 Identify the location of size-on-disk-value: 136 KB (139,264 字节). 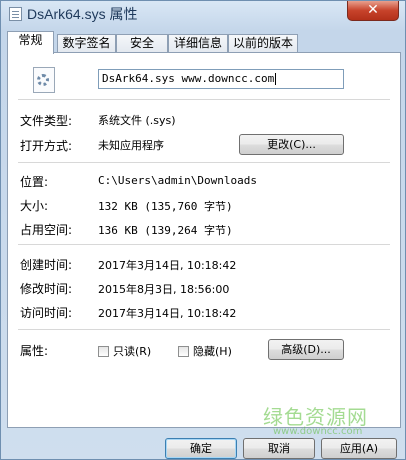
(165, 230).